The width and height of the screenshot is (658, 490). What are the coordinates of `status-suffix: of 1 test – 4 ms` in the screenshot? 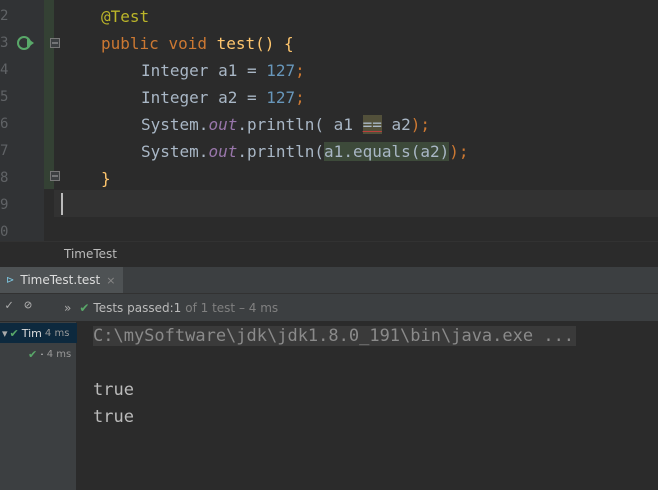 It's located at (232, 307).